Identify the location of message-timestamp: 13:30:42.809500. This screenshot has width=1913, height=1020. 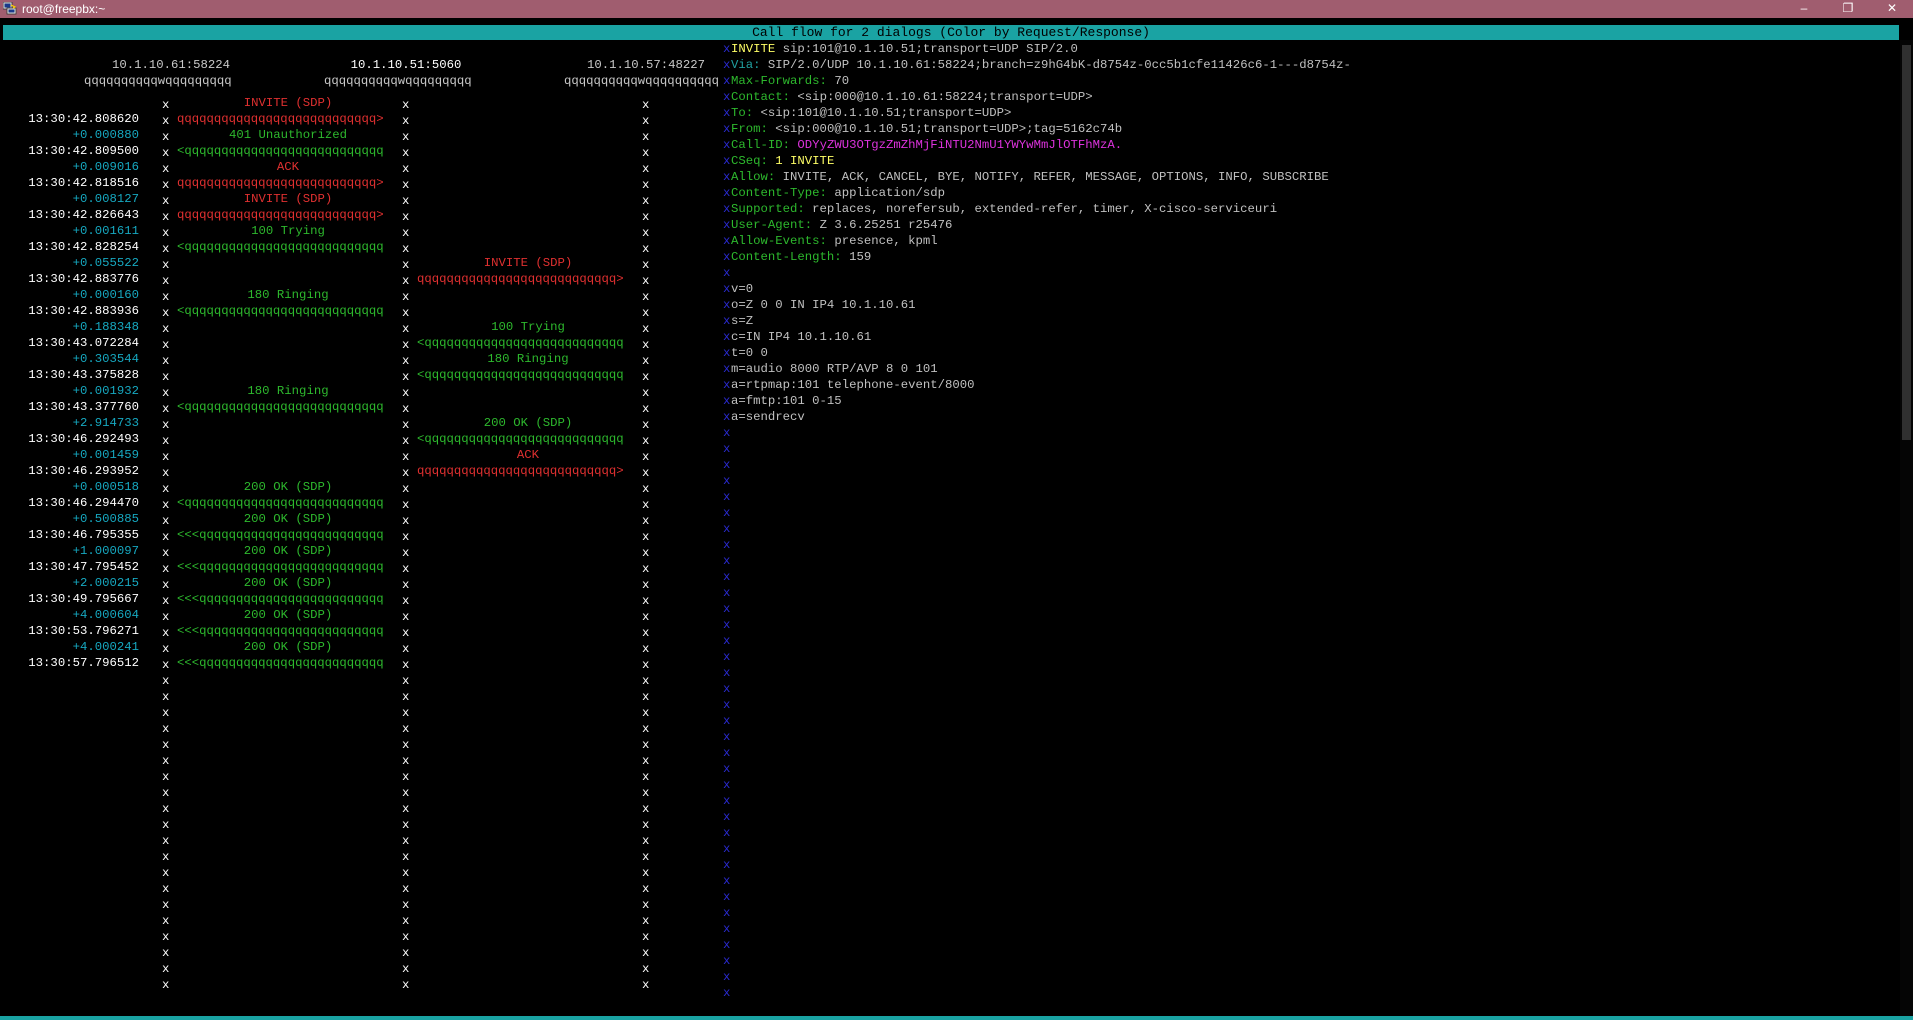
(83, 151).